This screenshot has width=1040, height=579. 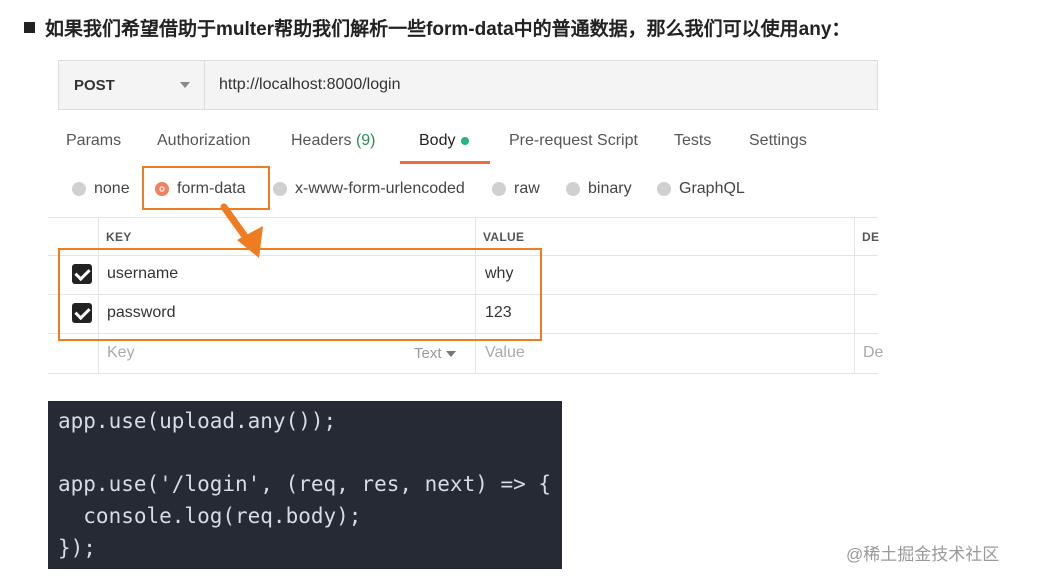 What do you see at coordinates (692, 141) in the screenshot?
I see `tab-tests: Tests` at bounding box center [692, 141].